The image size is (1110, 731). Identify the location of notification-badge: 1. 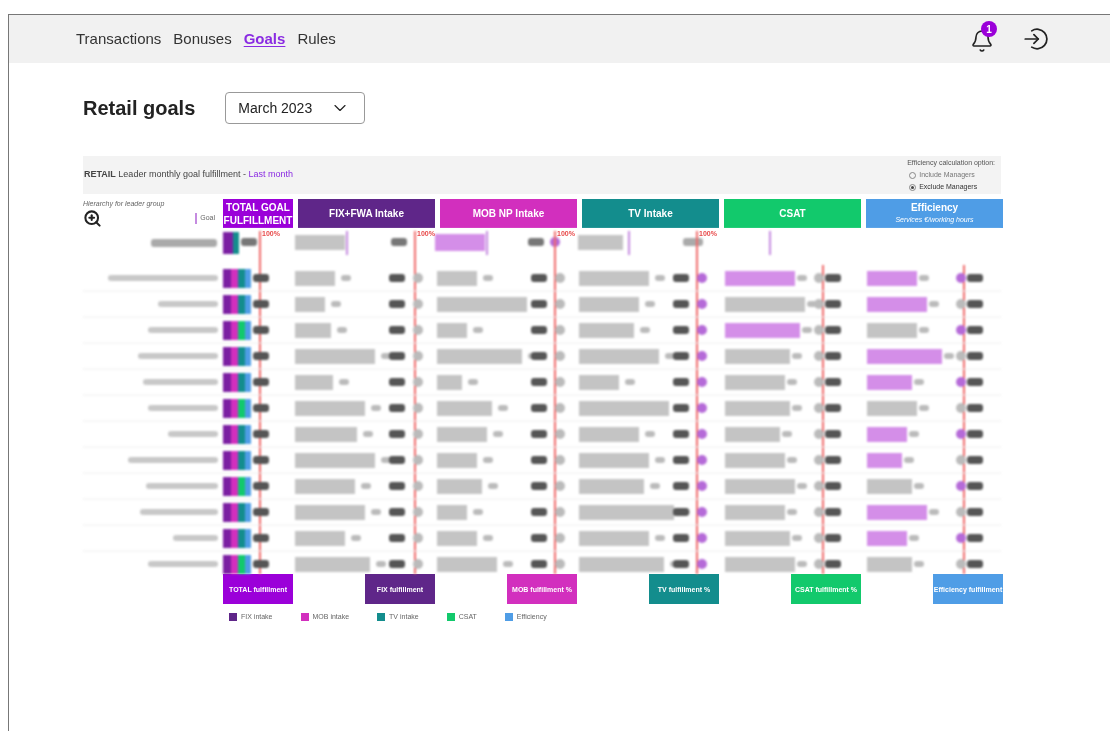
(989, 29).